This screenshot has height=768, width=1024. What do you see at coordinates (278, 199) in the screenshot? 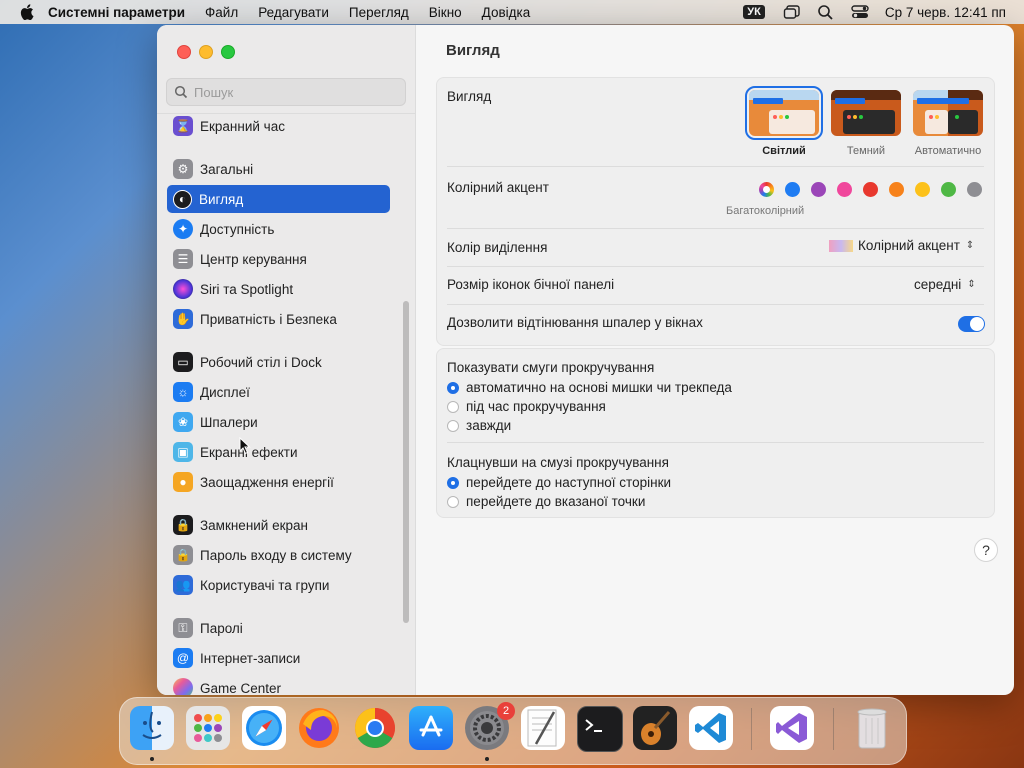
I see `sidebar-item-appearance: ◐ Вигляд` at bounding box center [278, 199].